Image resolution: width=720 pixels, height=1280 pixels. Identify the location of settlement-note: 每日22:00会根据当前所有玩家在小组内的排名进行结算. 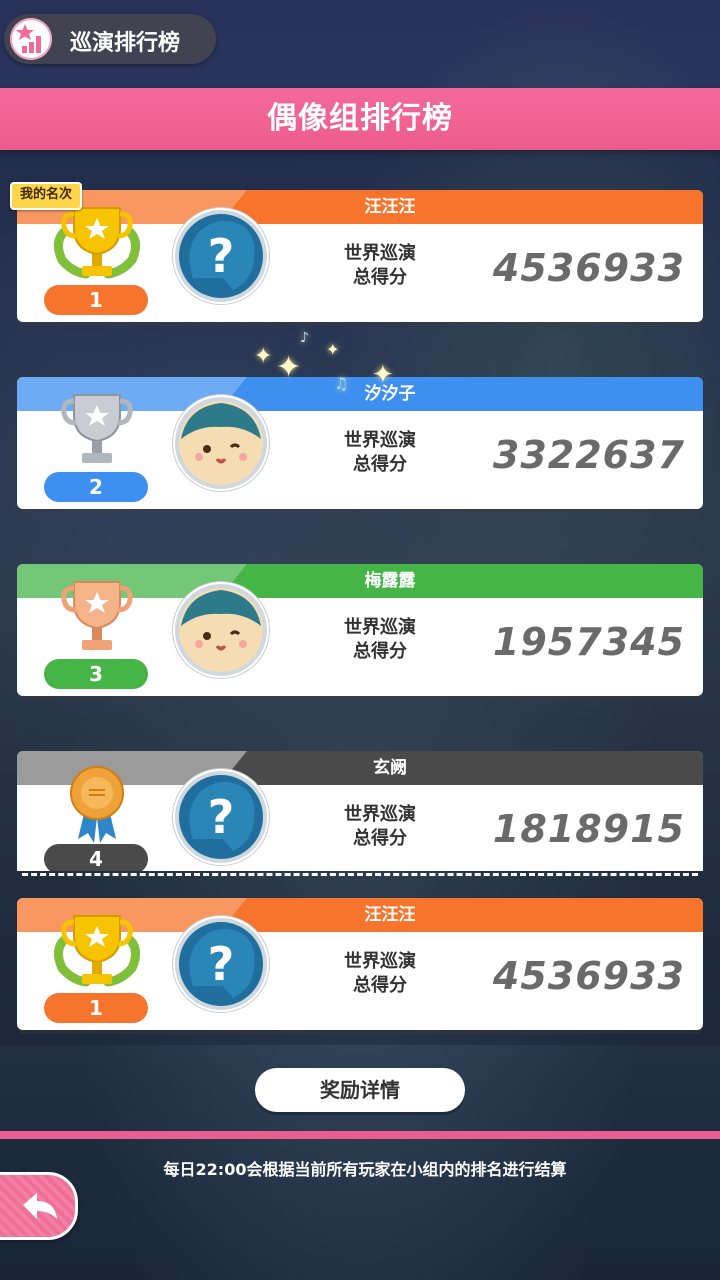
(365, 1169).